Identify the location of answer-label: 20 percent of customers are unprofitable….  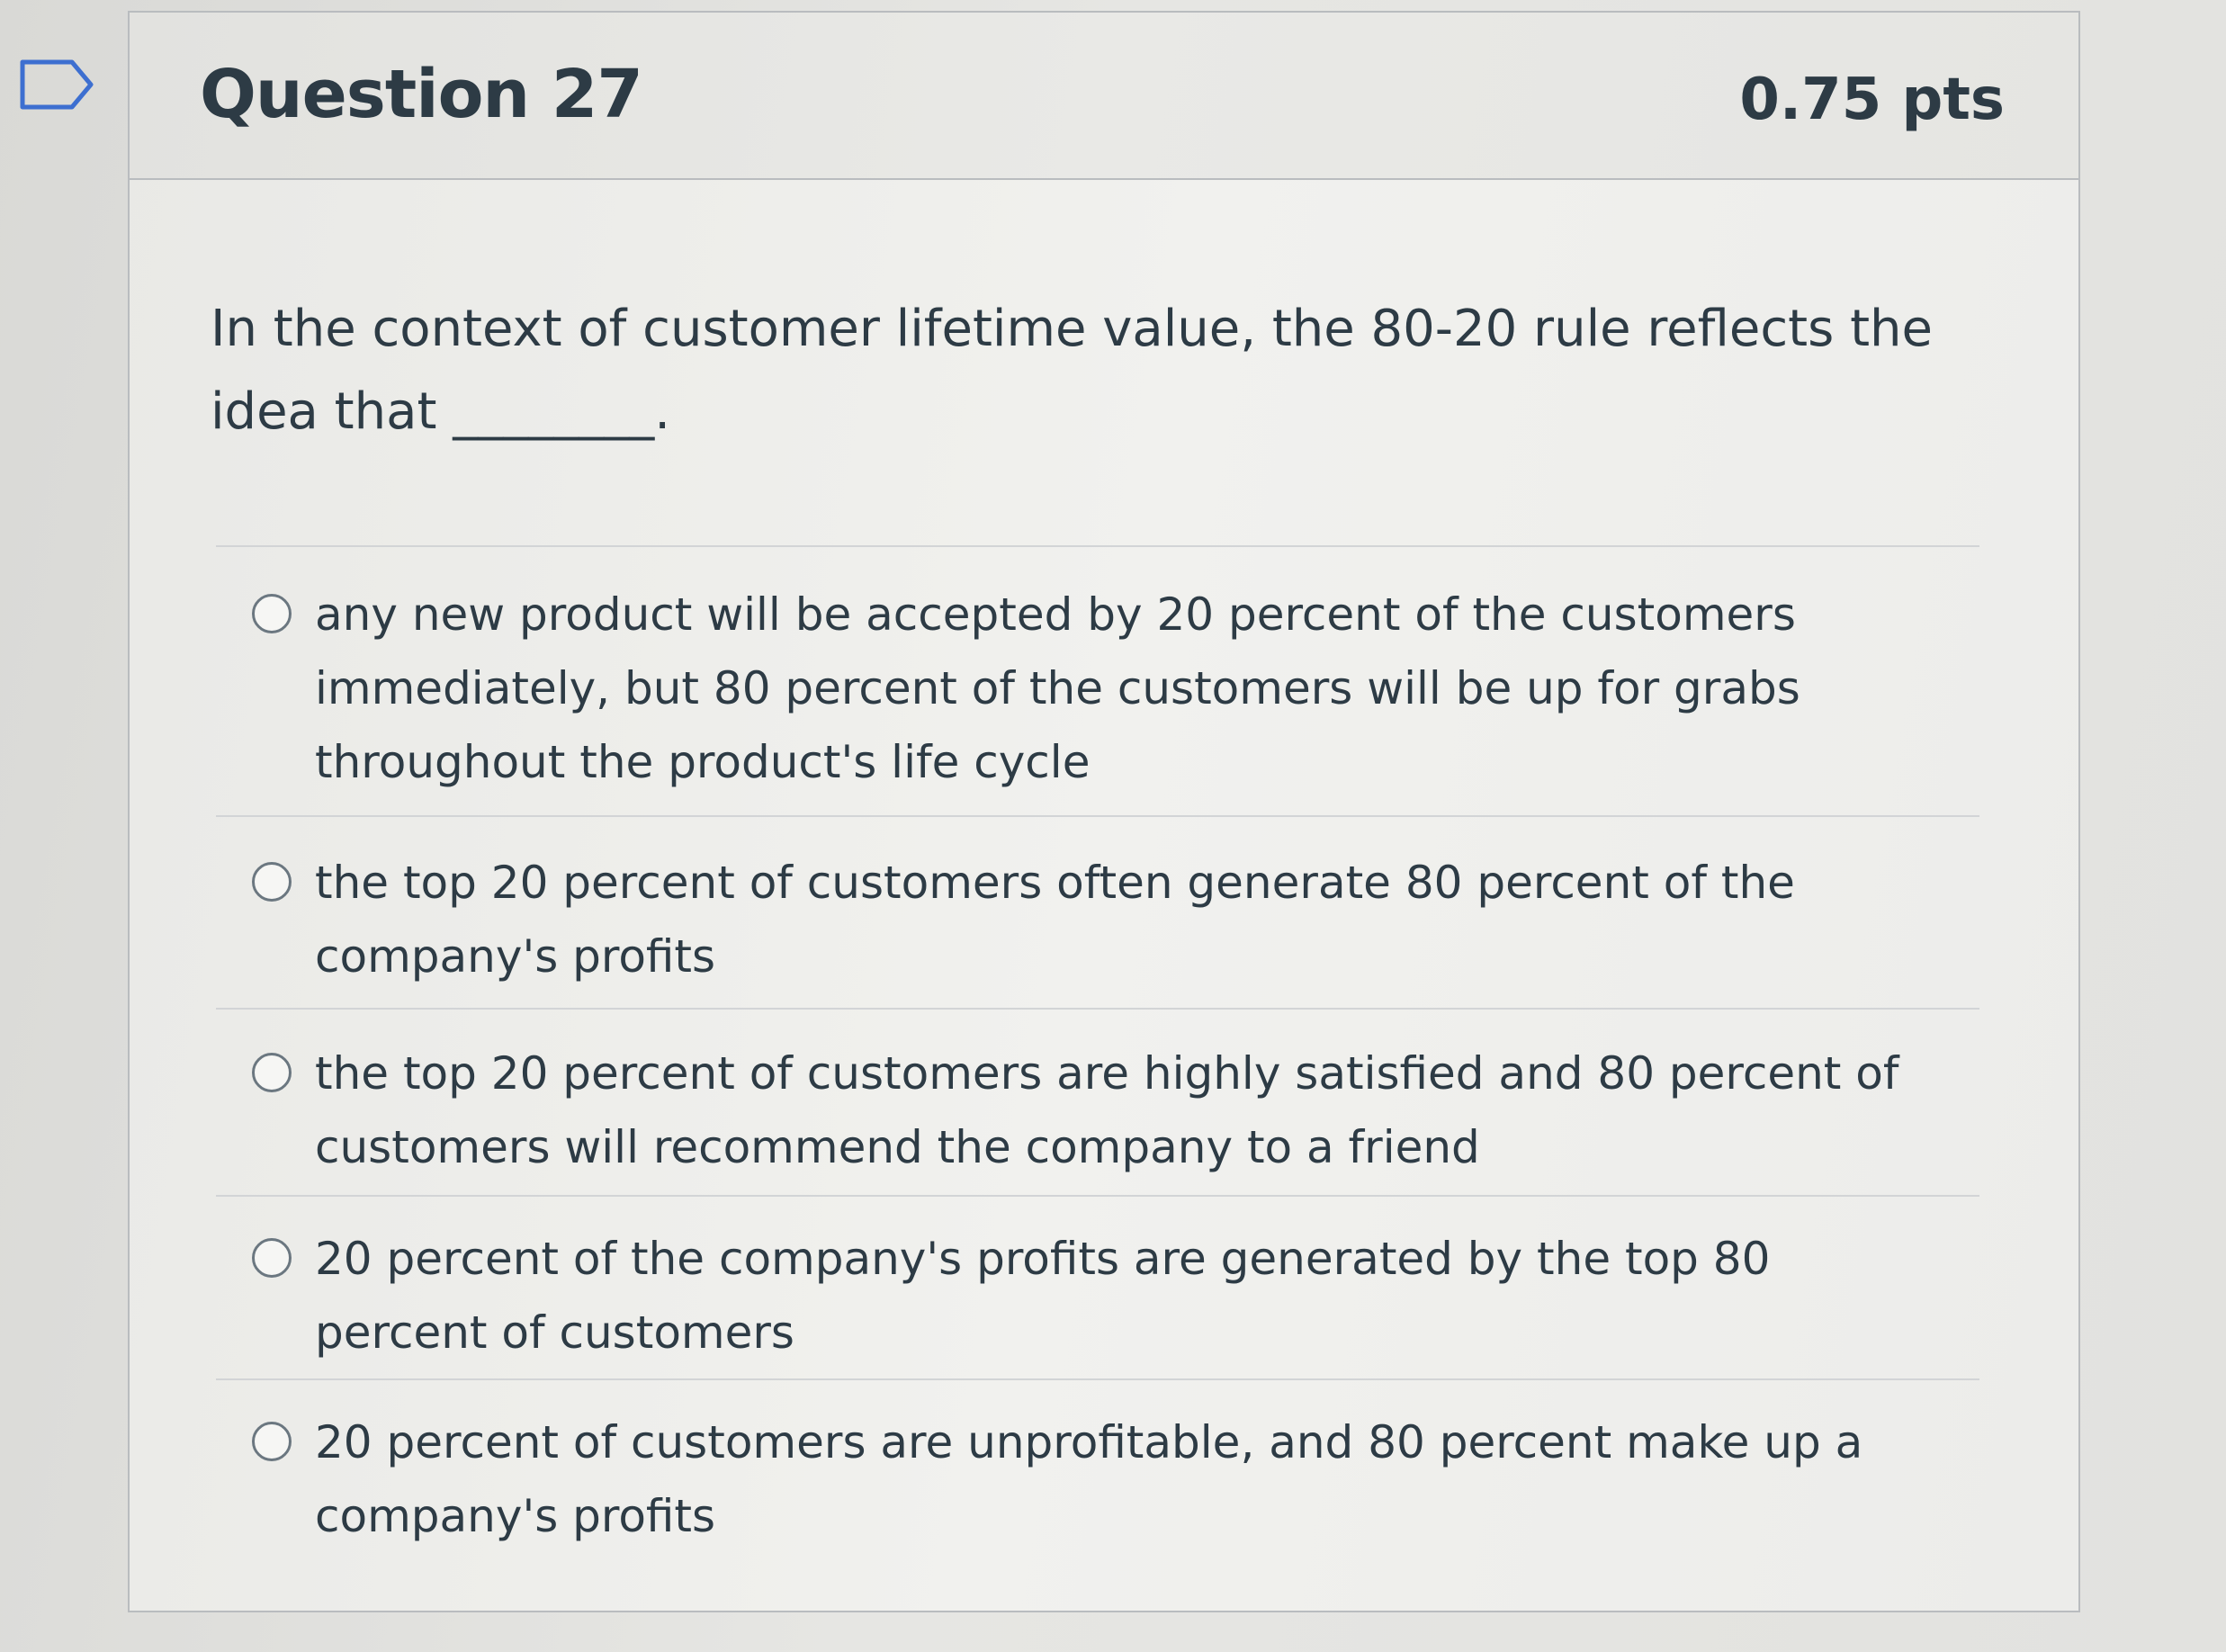
(1089, 1479).